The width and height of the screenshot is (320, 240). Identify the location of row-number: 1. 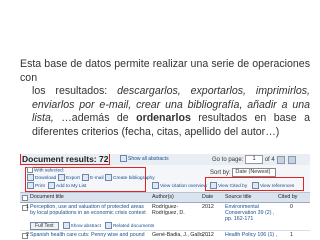
(27, 207).